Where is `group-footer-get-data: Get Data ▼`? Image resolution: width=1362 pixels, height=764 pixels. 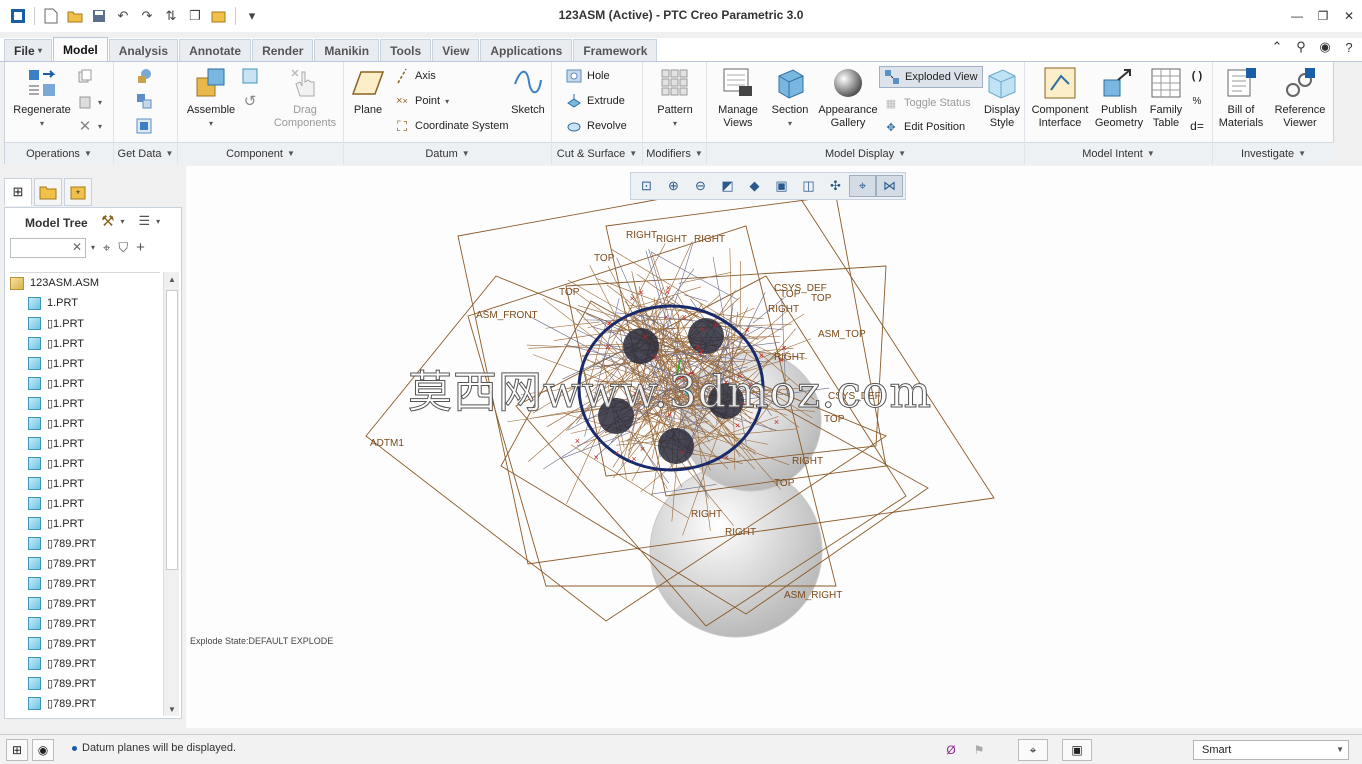
group-footer-get-data: Get Data ▼ is located at coordinates (145, 153).